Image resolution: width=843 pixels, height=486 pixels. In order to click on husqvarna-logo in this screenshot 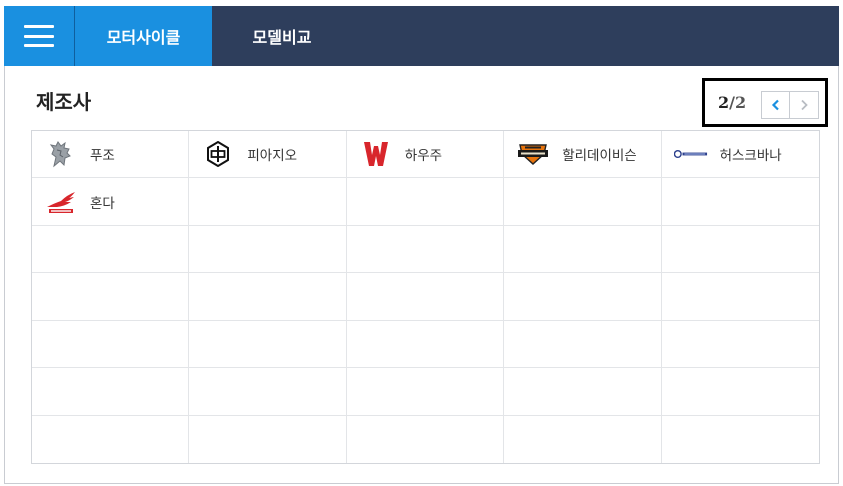, I will do `click(690, 154)`.